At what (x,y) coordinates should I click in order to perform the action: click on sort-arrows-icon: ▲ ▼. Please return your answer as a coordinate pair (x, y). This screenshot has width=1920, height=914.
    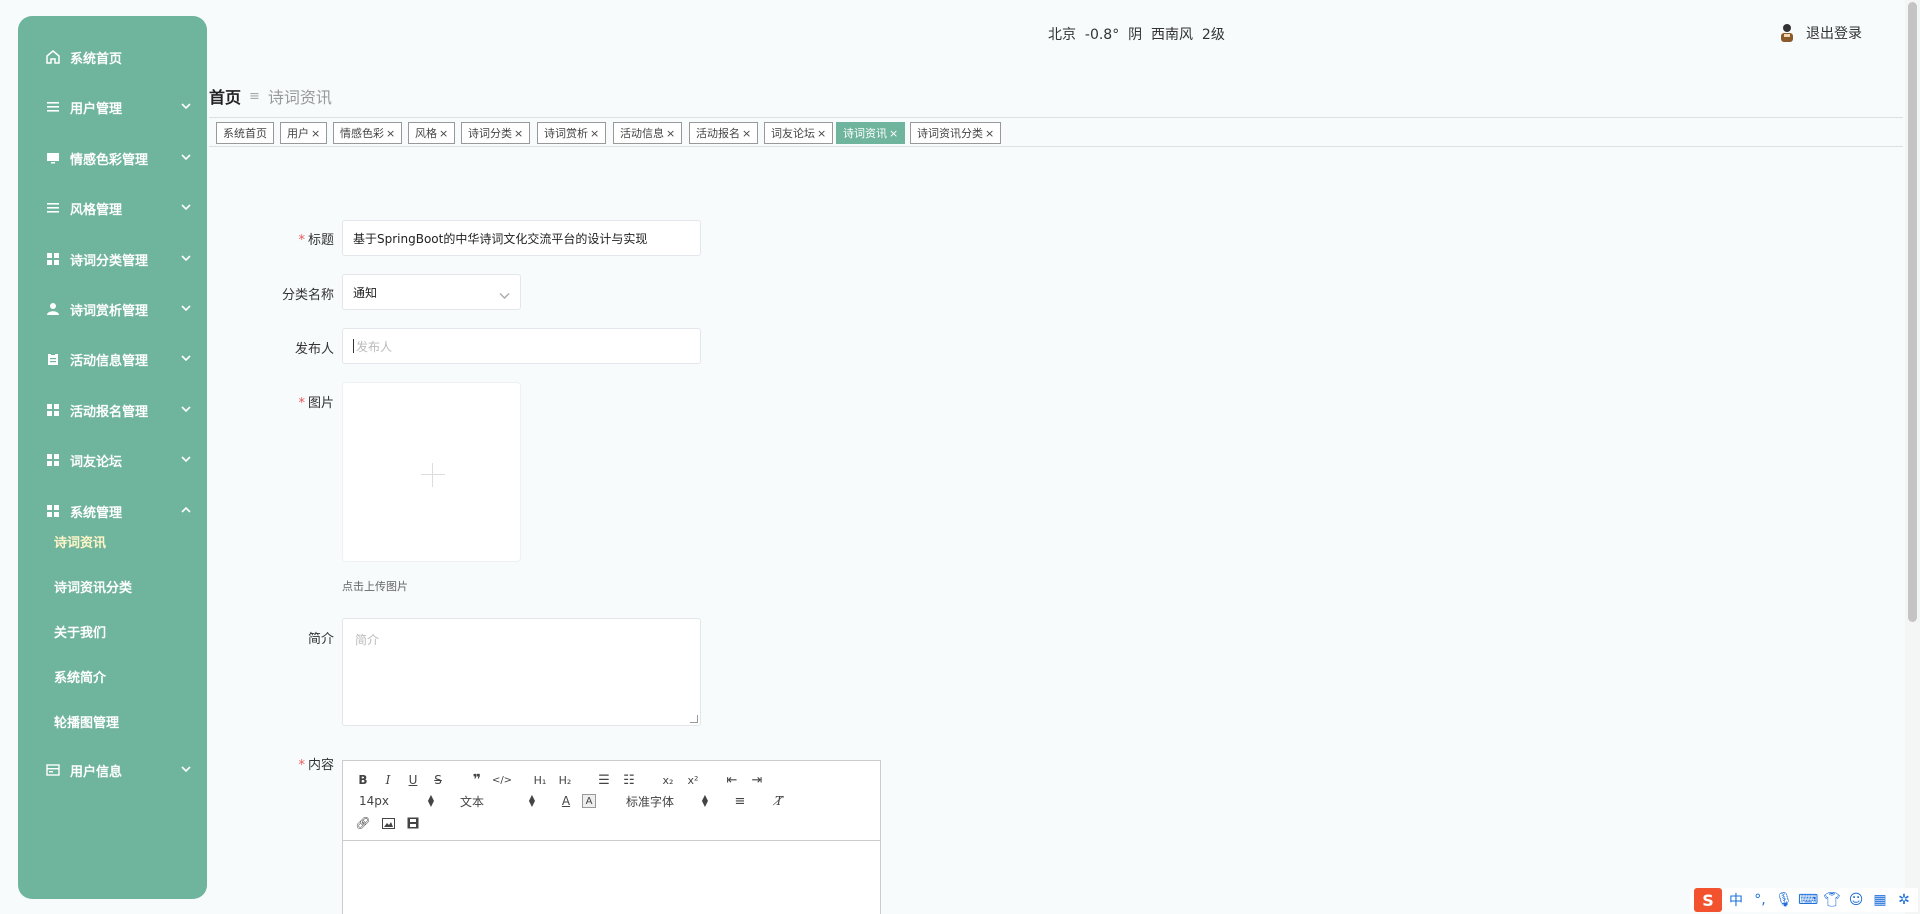
    Looking at the image, I should click on (430, 800).